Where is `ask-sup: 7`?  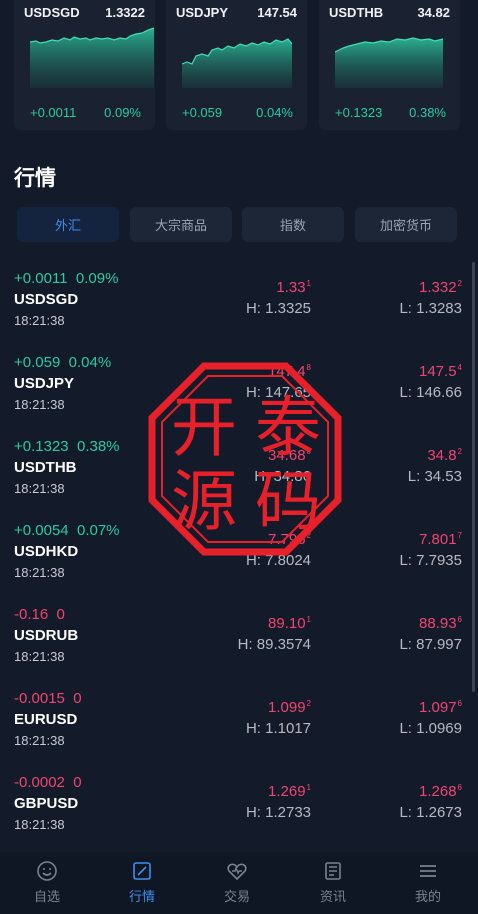 ask-sup: 7 is located at coordinates (459, 535).